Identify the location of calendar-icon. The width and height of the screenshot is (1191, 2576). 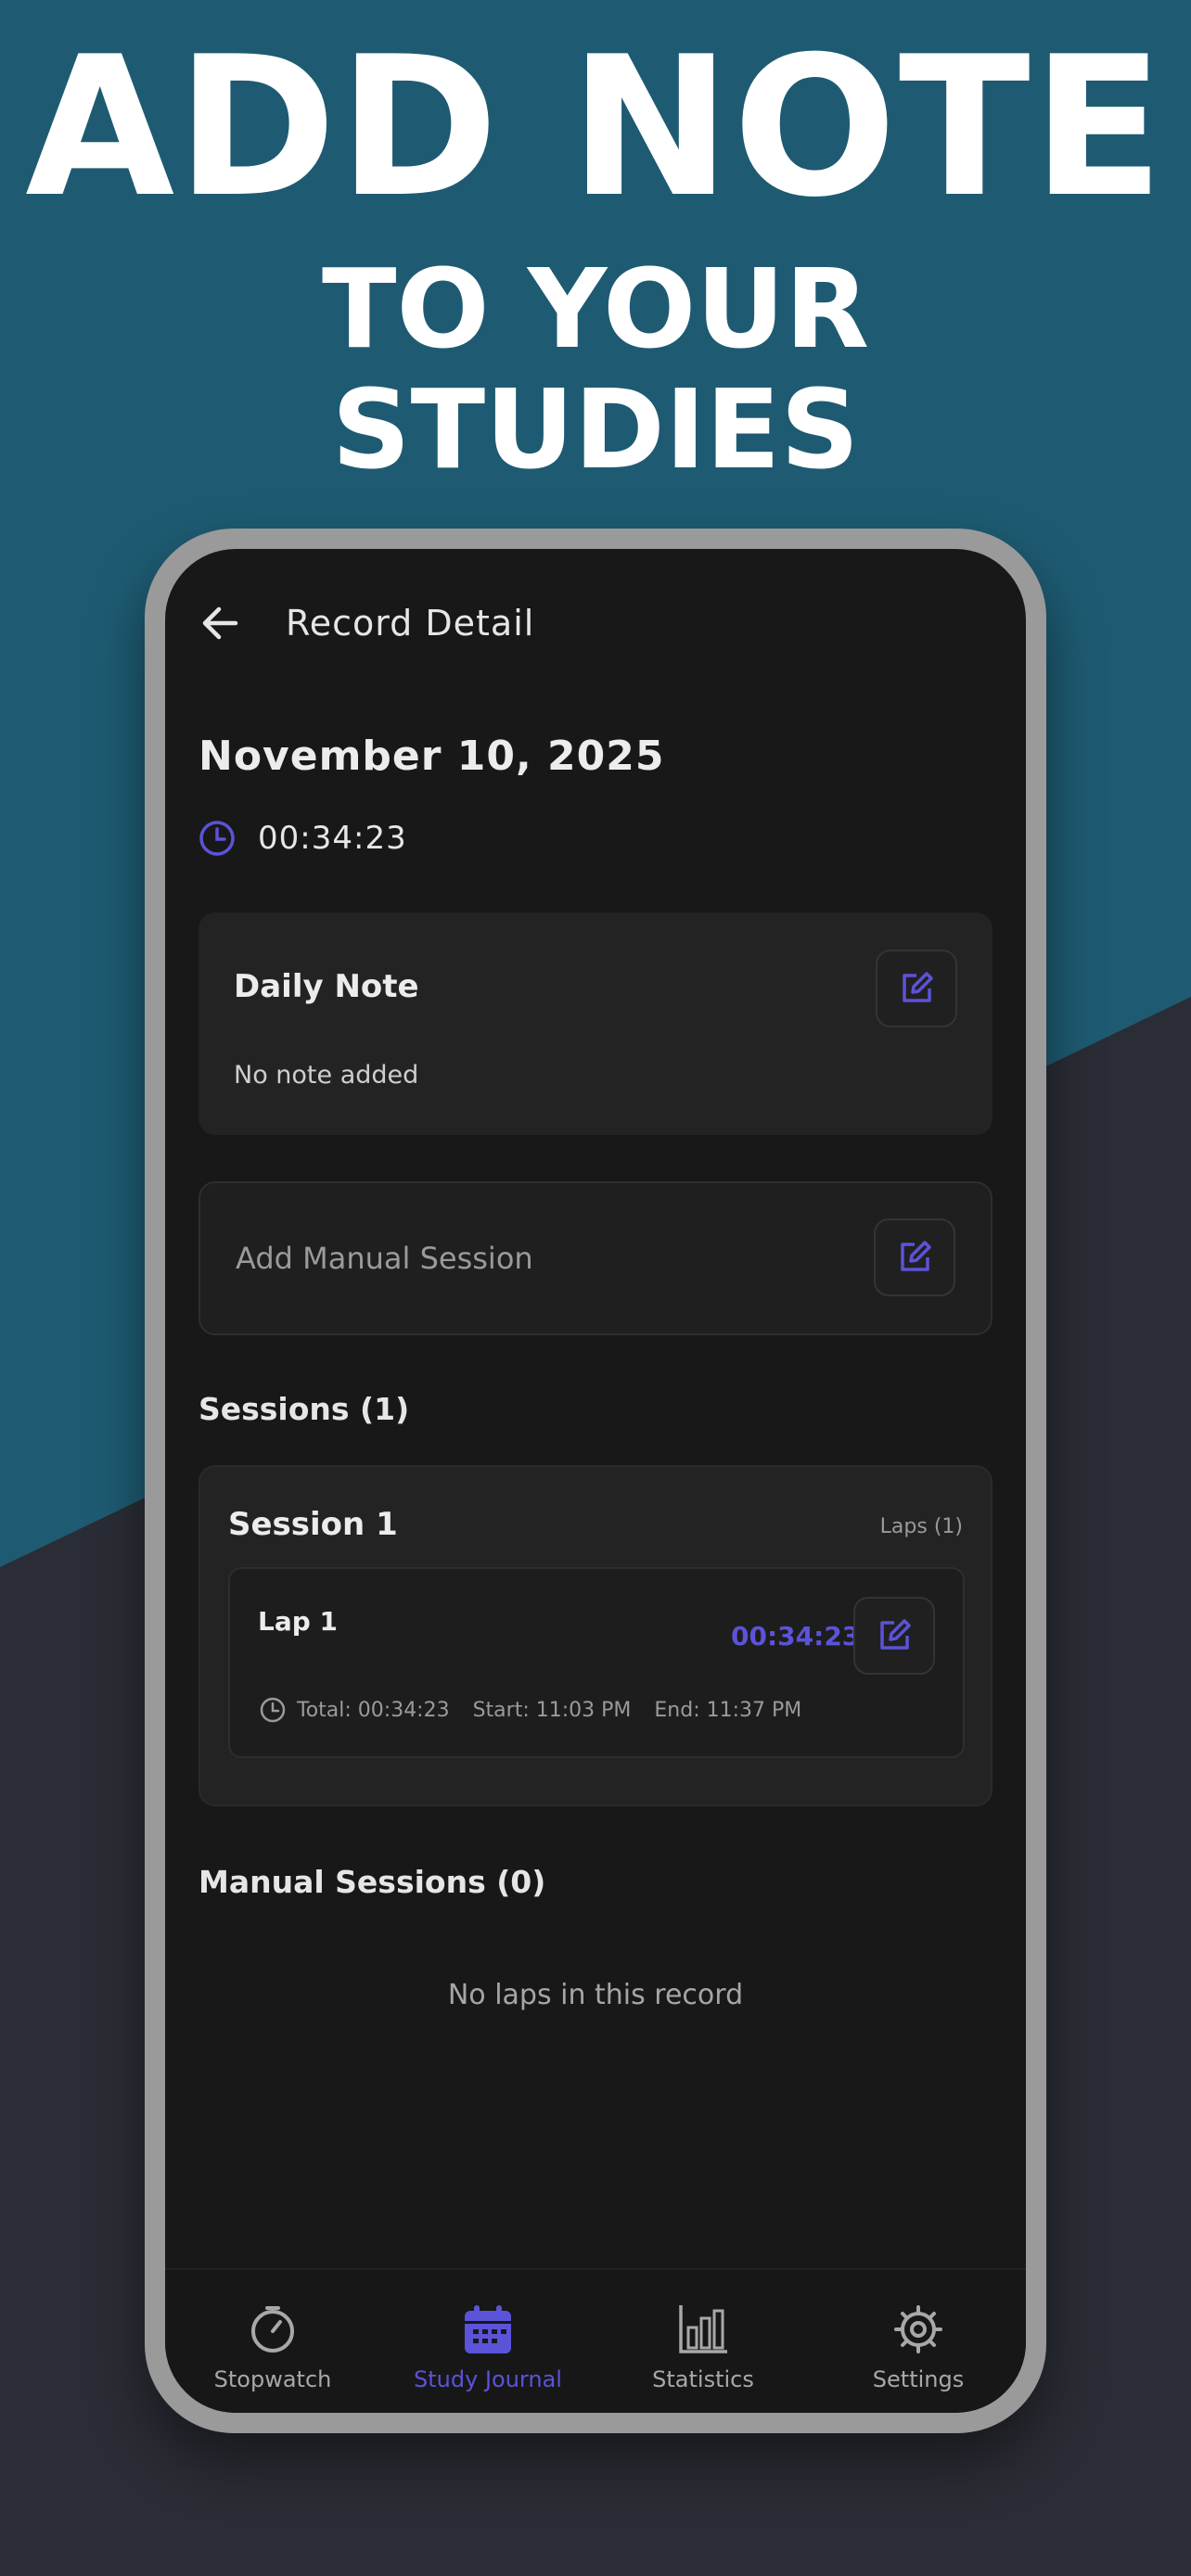
(488, 2329).